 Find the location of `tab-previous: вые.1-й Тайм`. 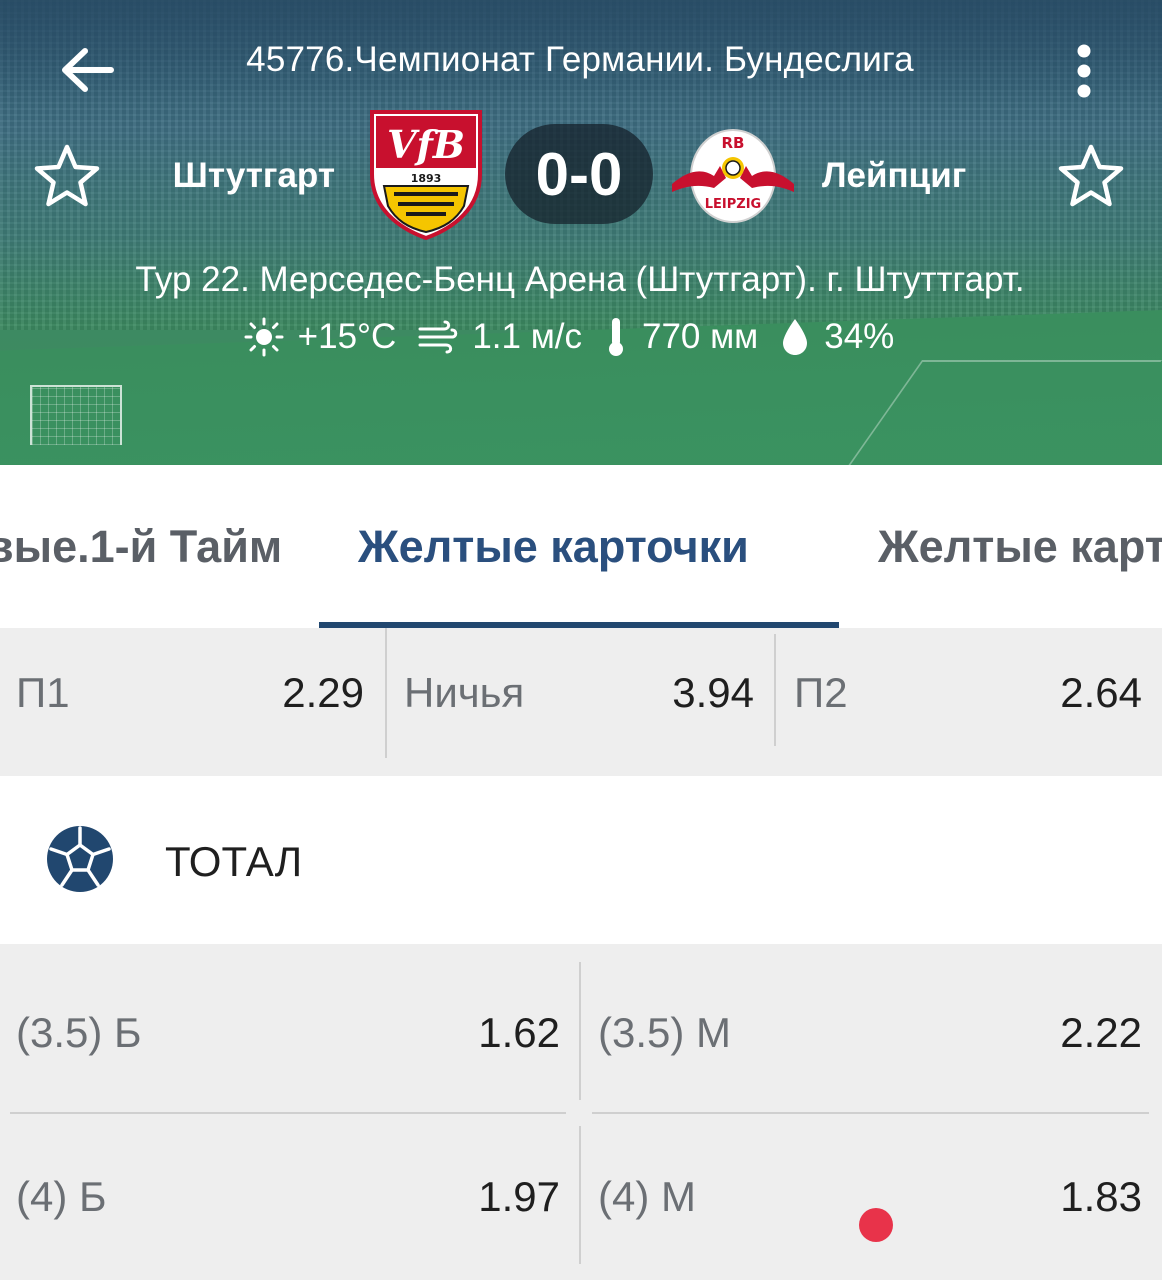

tab-previous: вые.1-й Тайм is located at coordinates (141, 546).